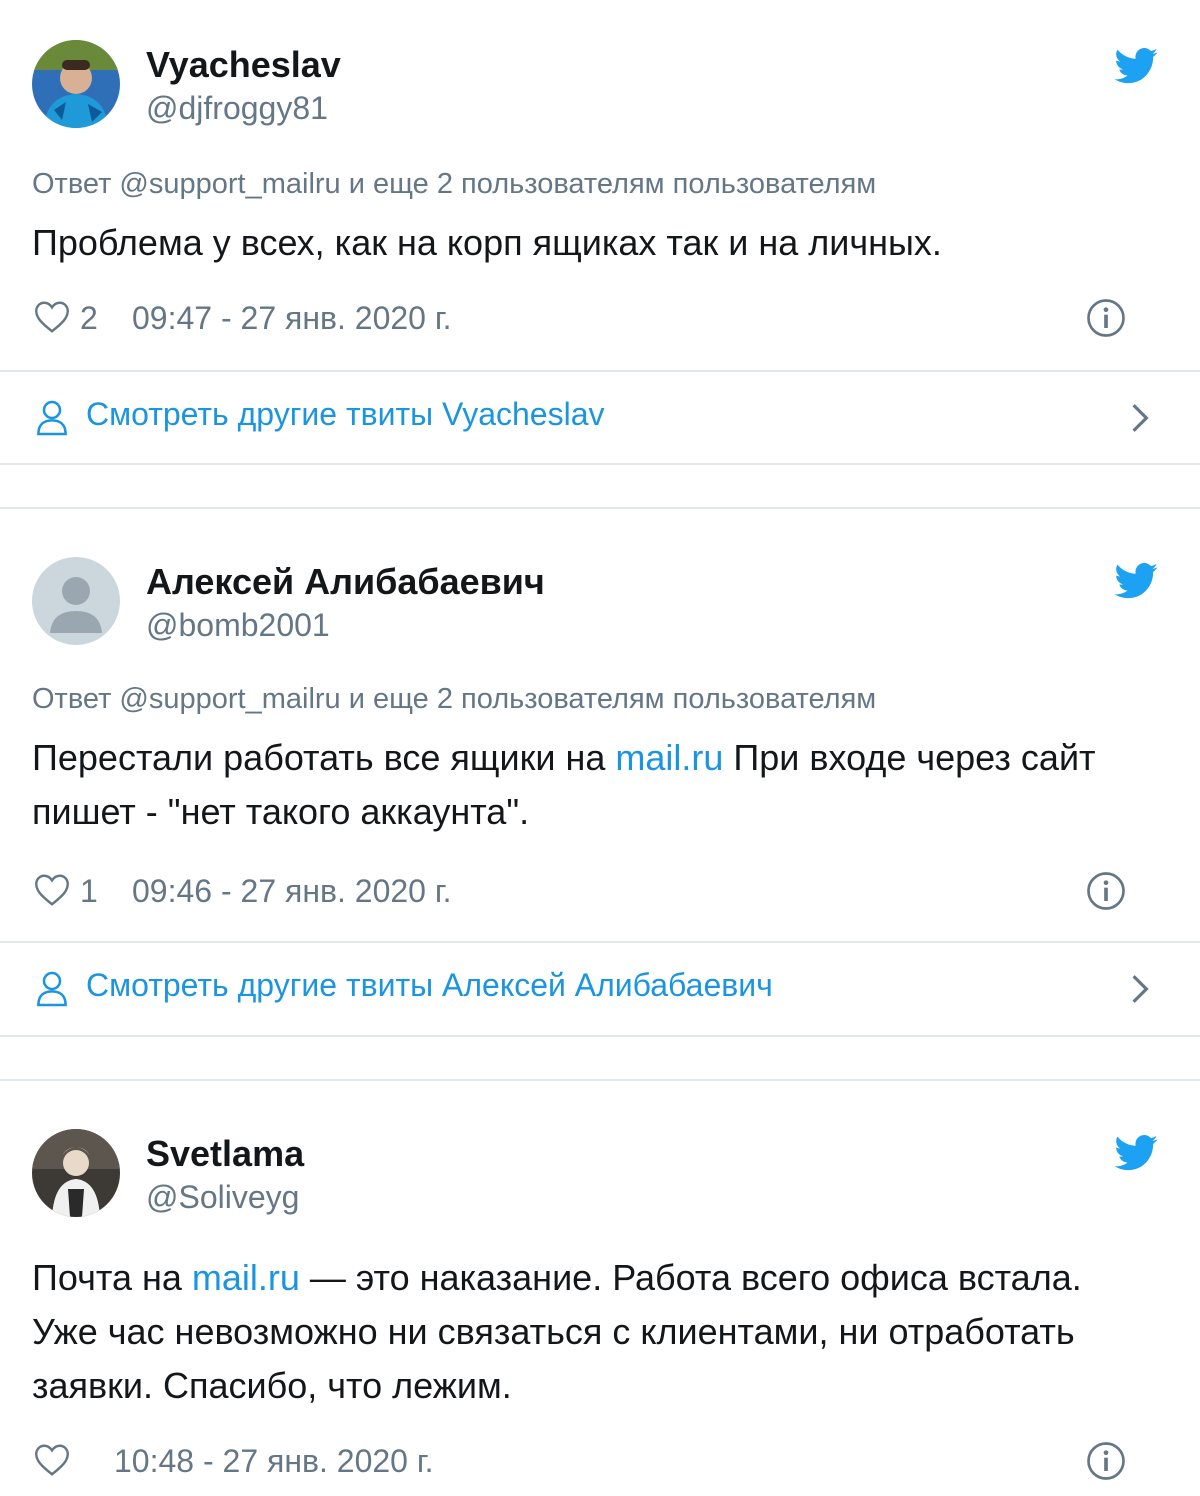  What do you see at coordinates (600, 318) in the screenshot?
I see `tweet-meta: 2 09:47 - 27 янв. 2020 г.` at bounding box center [600, 318].